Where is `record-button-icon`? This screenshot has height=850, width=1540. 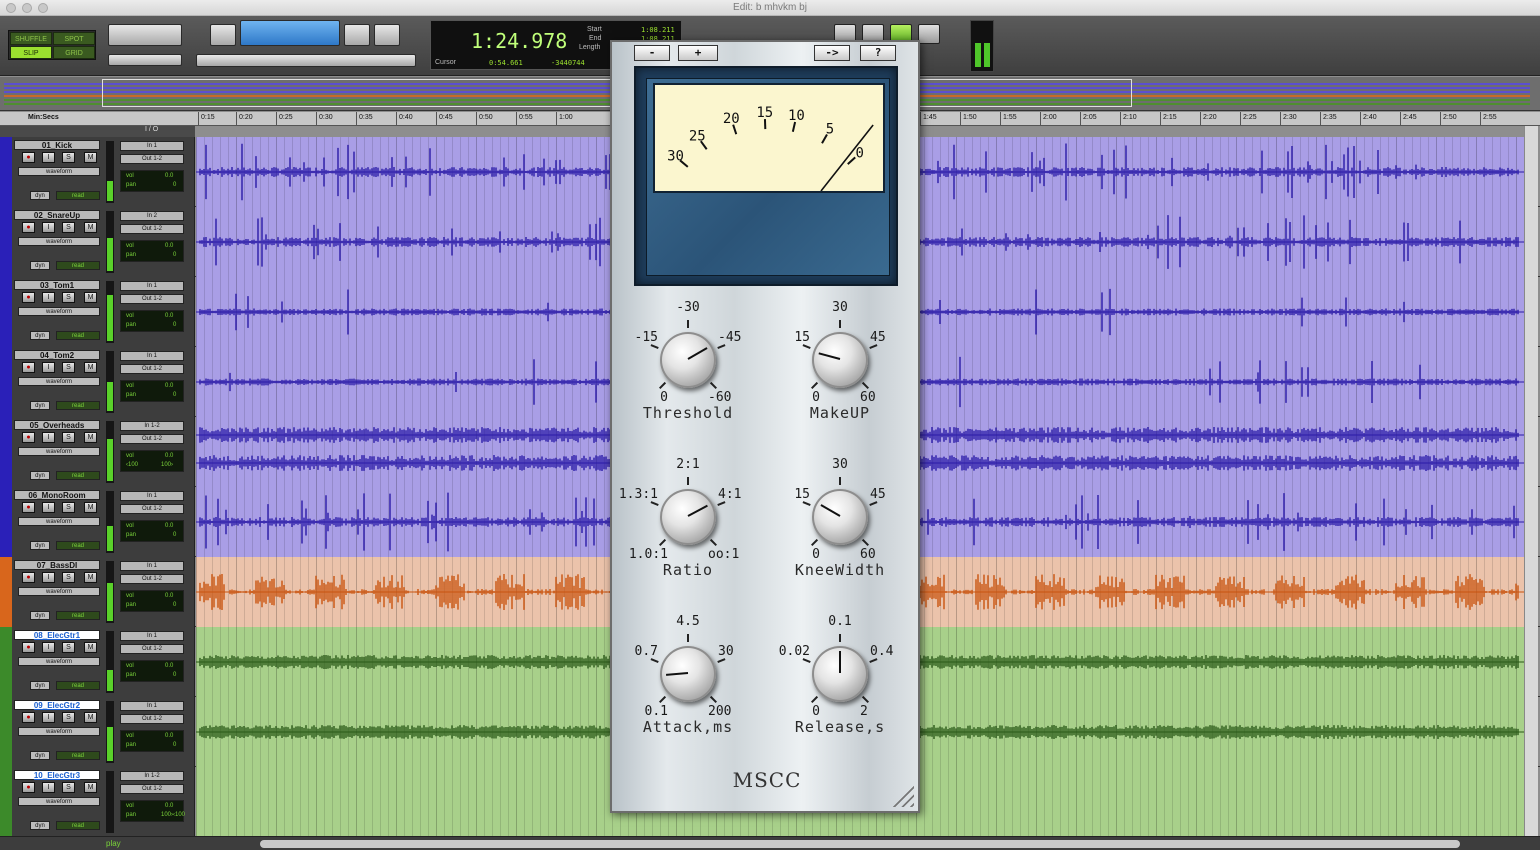
record-button-icon is located at coordinates (929, 34).